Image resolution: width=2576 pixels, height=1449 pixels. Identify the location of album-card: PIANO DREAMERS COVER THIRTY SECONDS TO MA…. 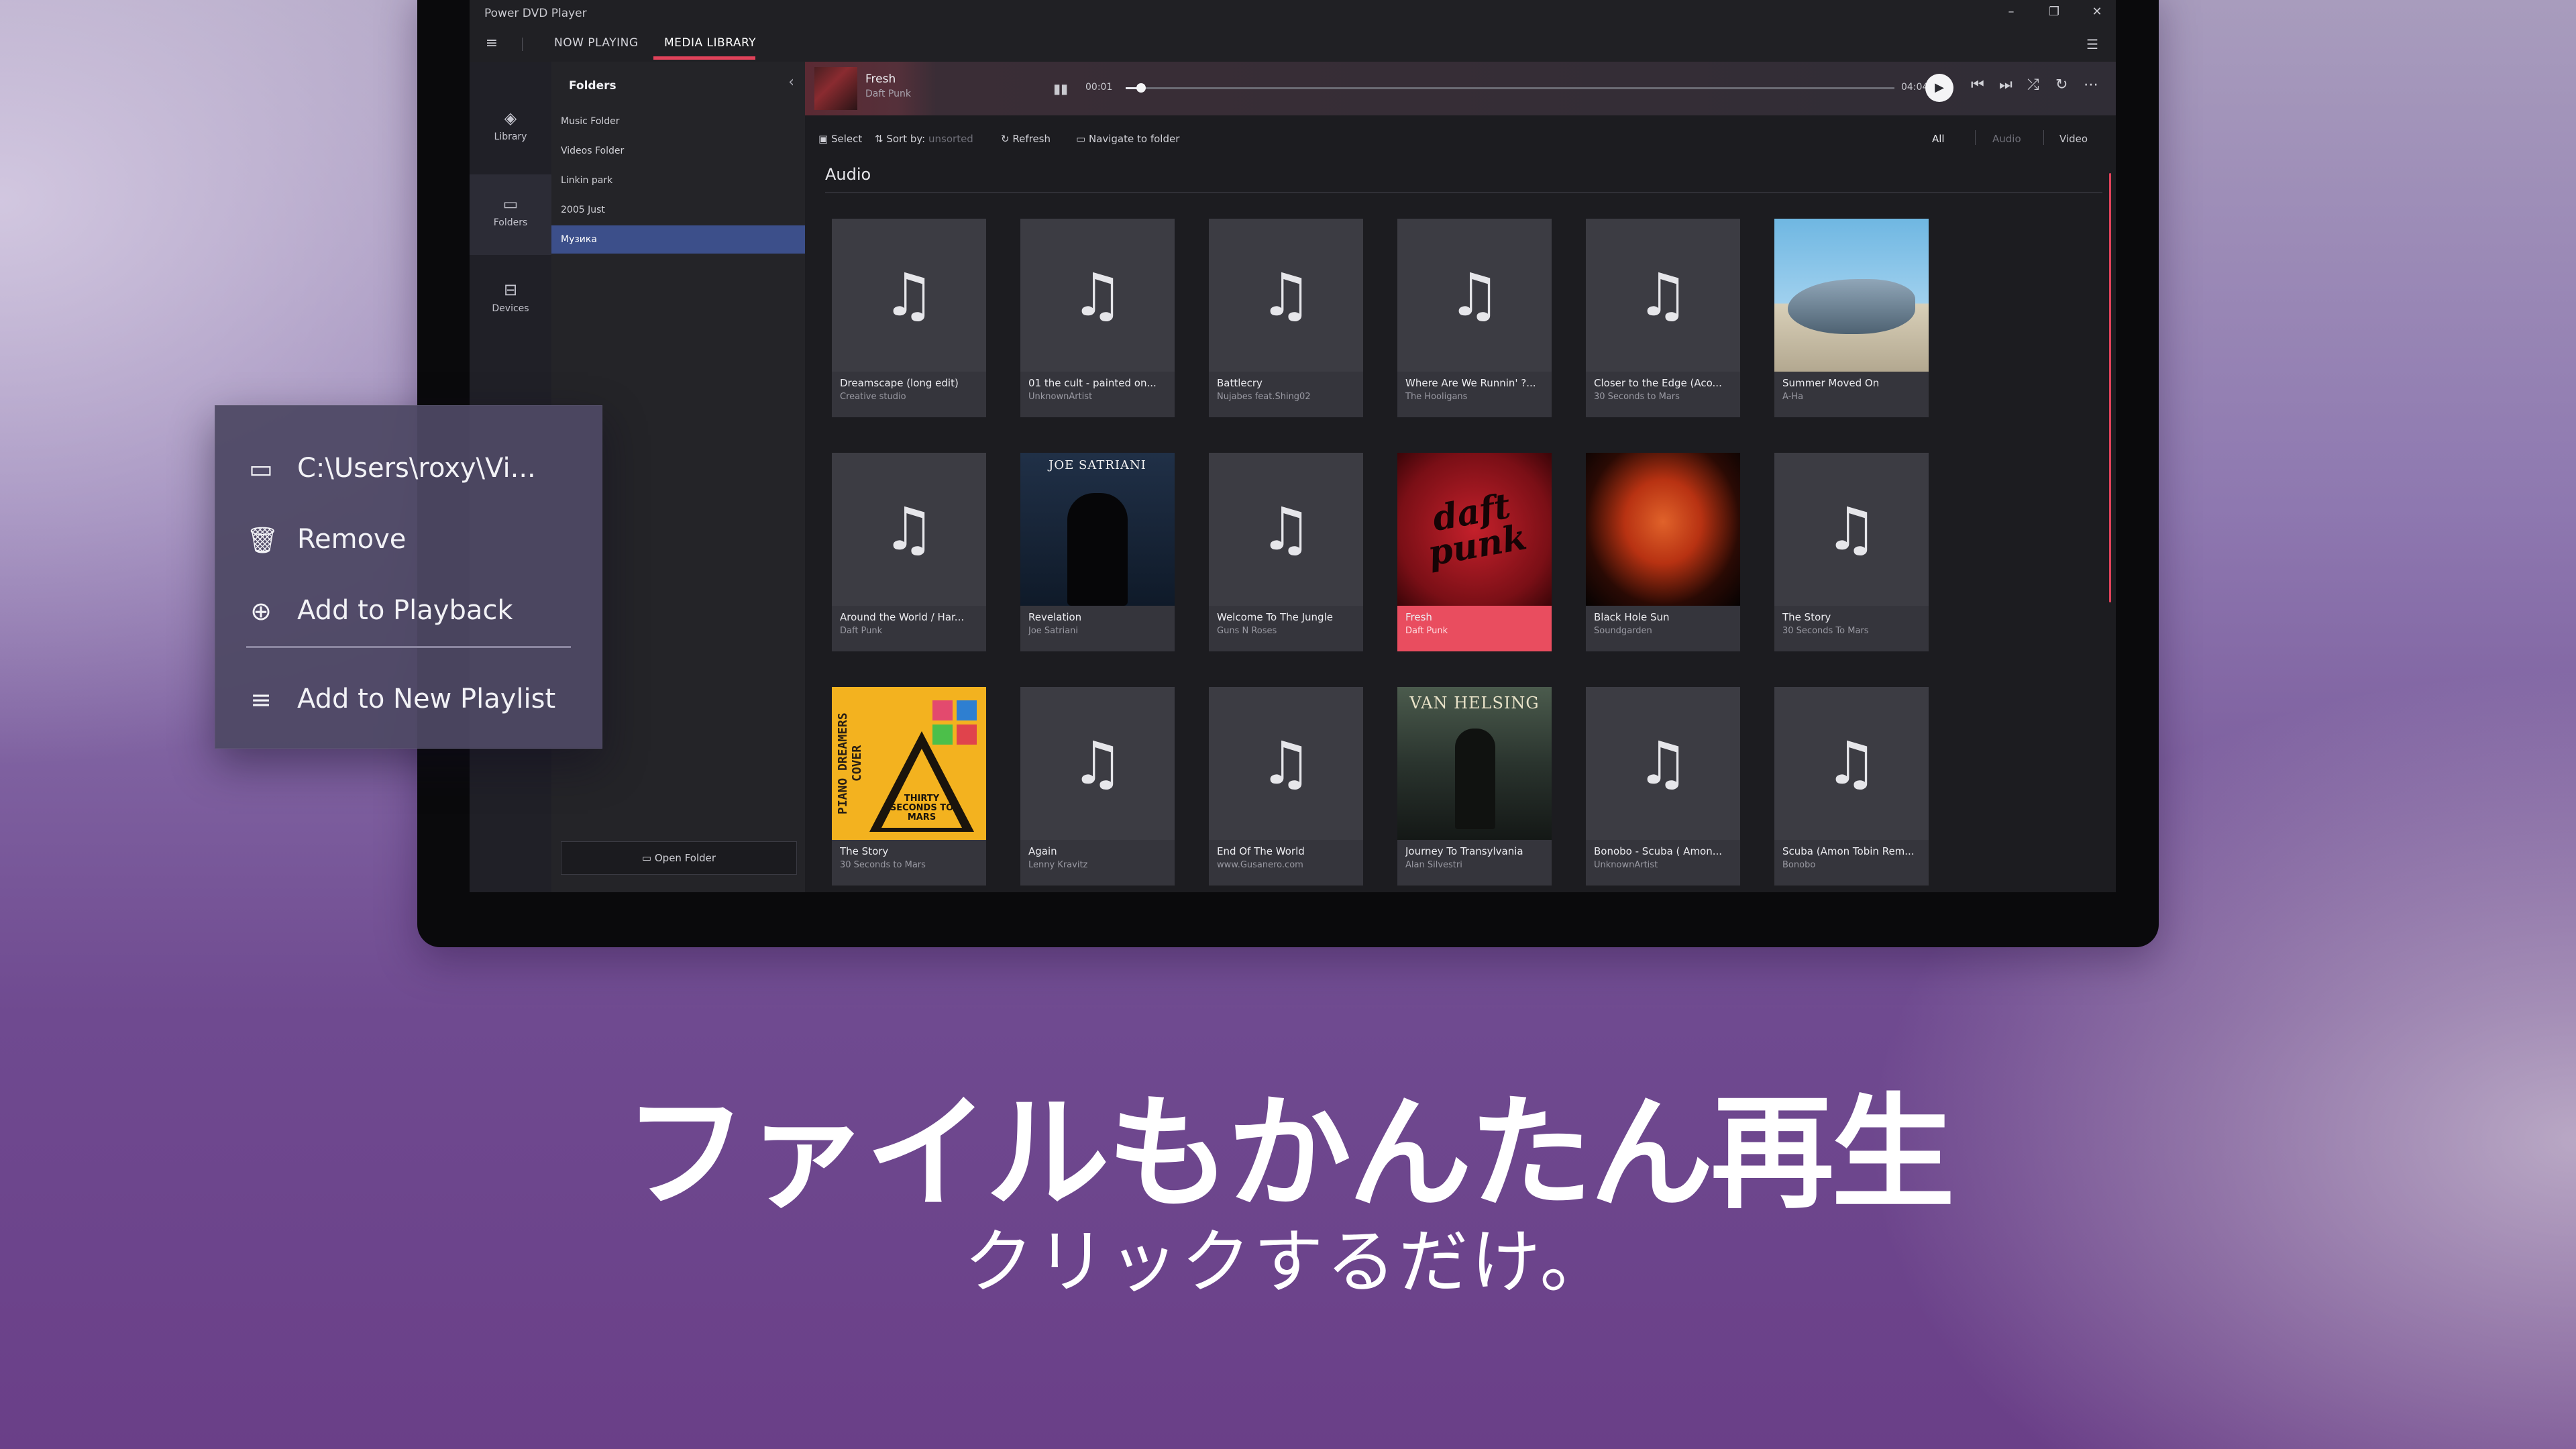
(909, 786).